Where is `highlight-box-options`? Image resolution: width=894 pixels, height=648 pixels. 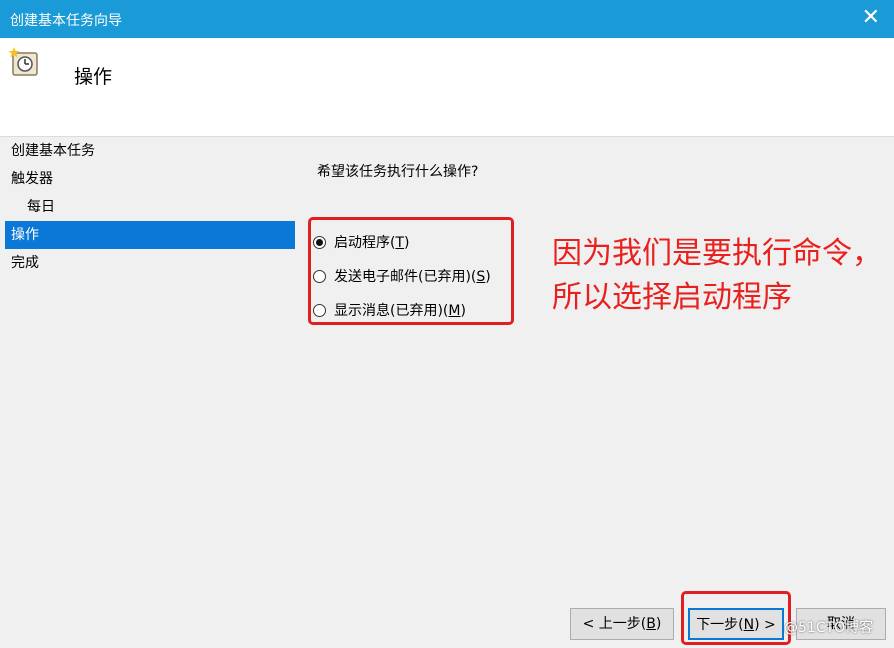
highlight-box-options is located at coordinates (411, 271).